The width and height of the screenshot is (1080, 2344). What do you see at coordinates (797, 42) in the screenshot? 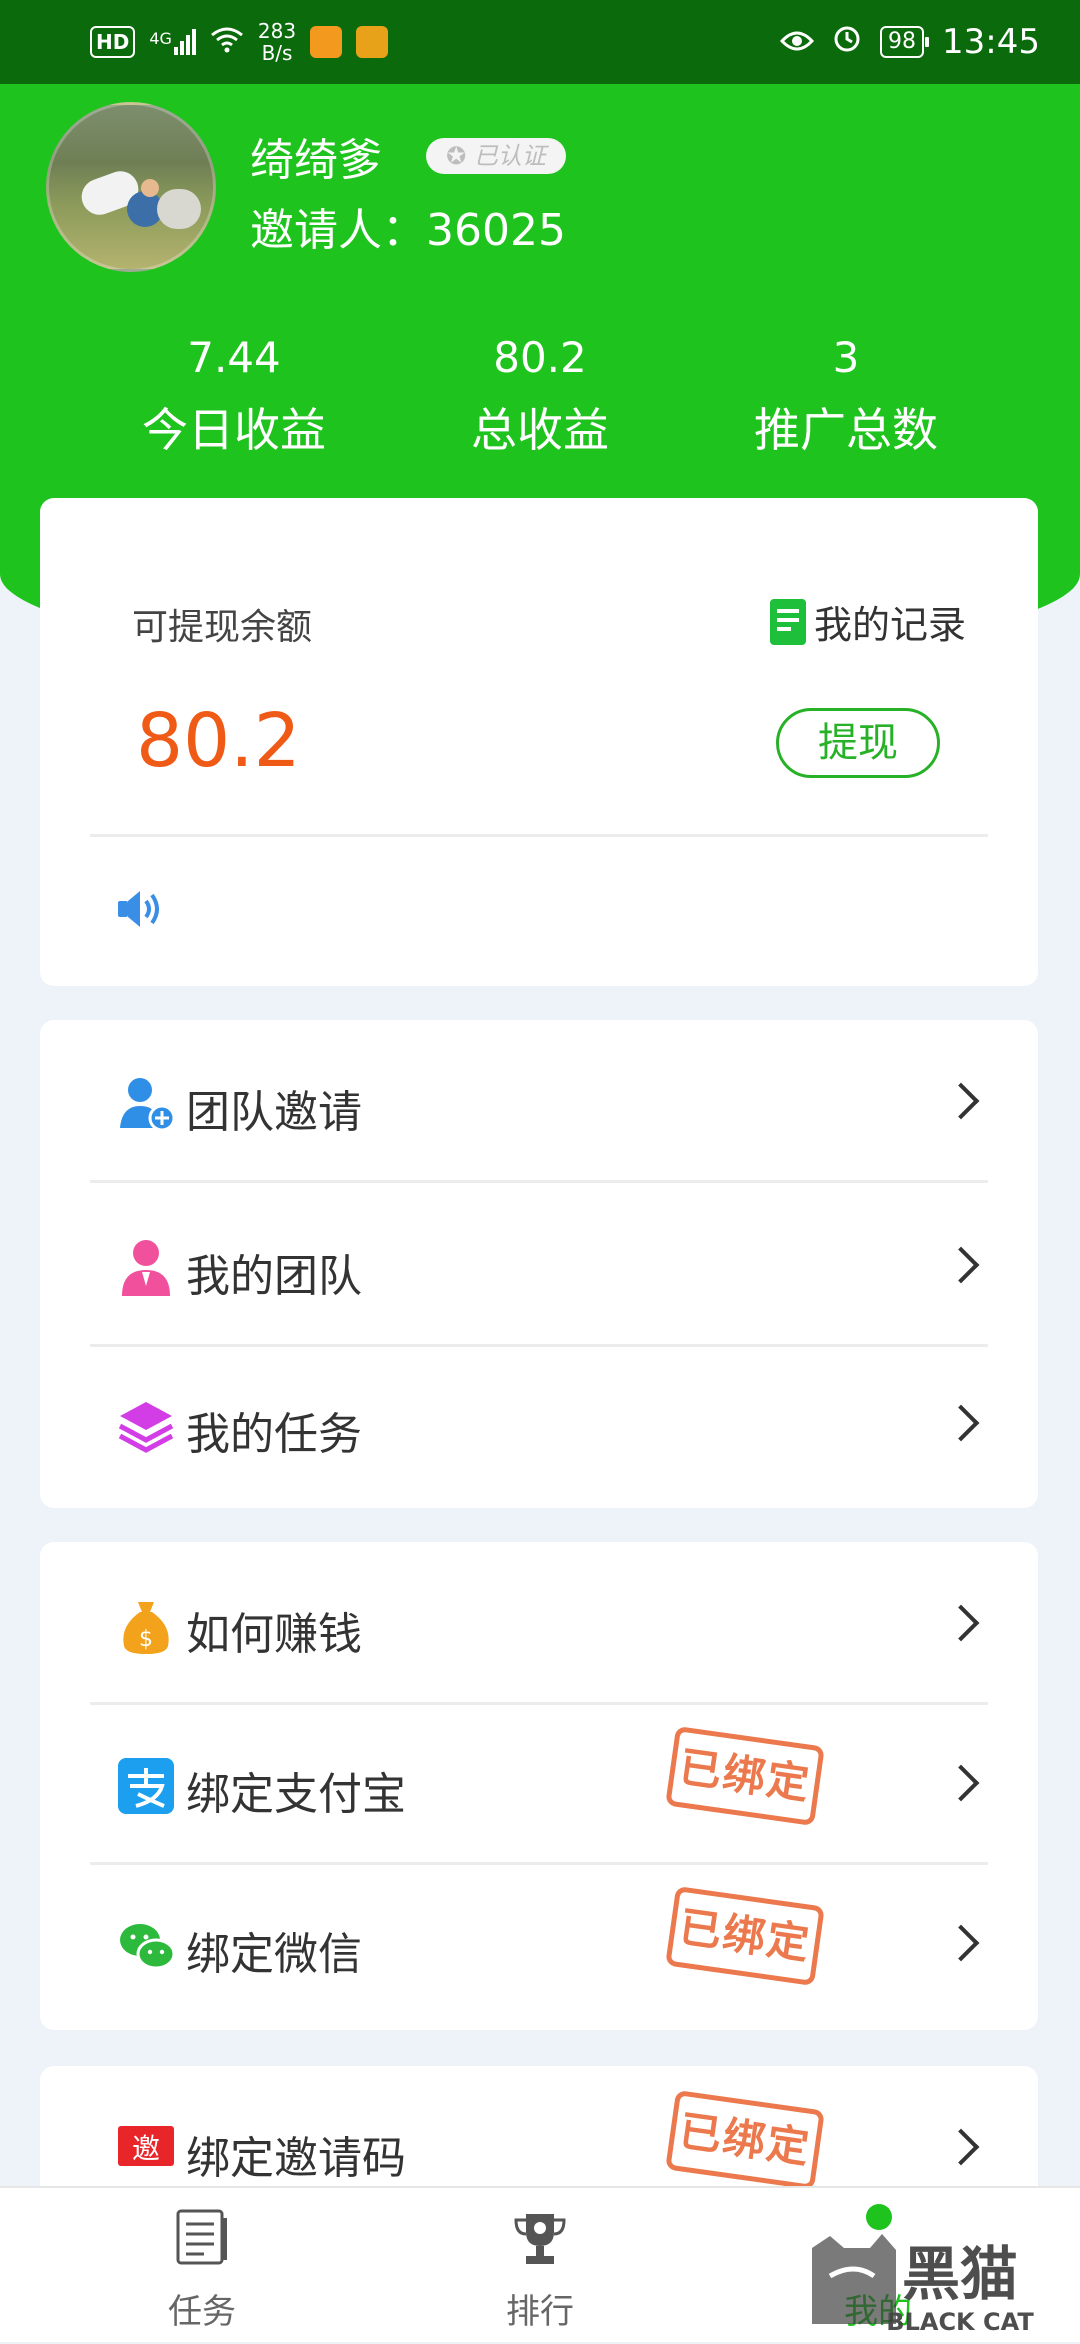
I see `eye-icon` at bounding box center [797, 42].